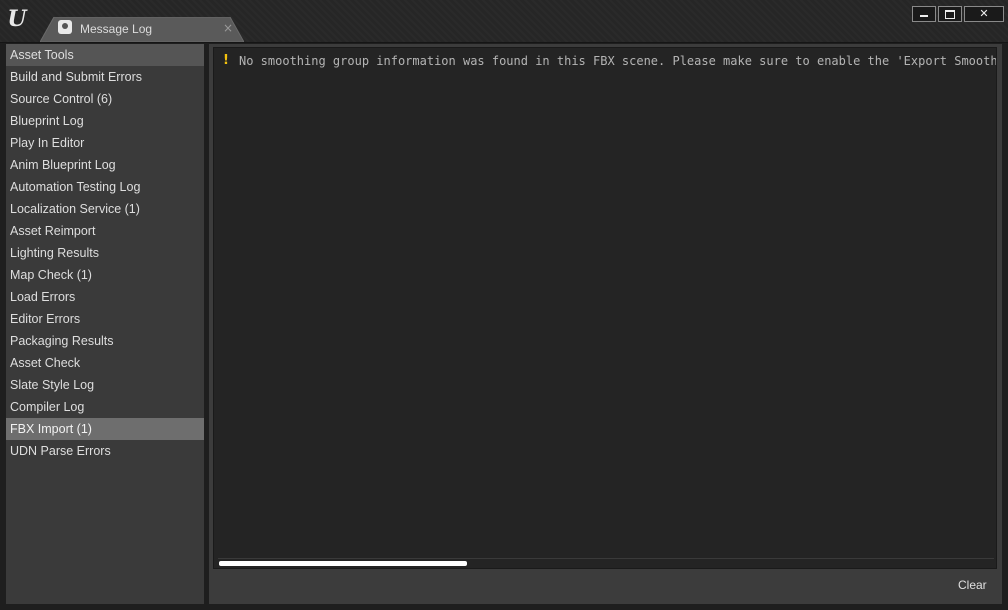 The height and width of the screenshot is (610, 1008). I want to click on sidebar-item-asset-reimport: Asset Reimport, so click(105, 231).